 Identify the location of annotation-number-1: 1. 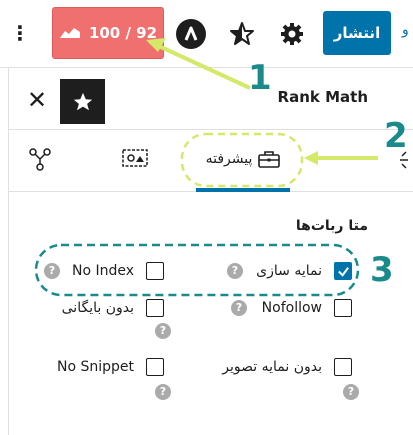
(260, 78).